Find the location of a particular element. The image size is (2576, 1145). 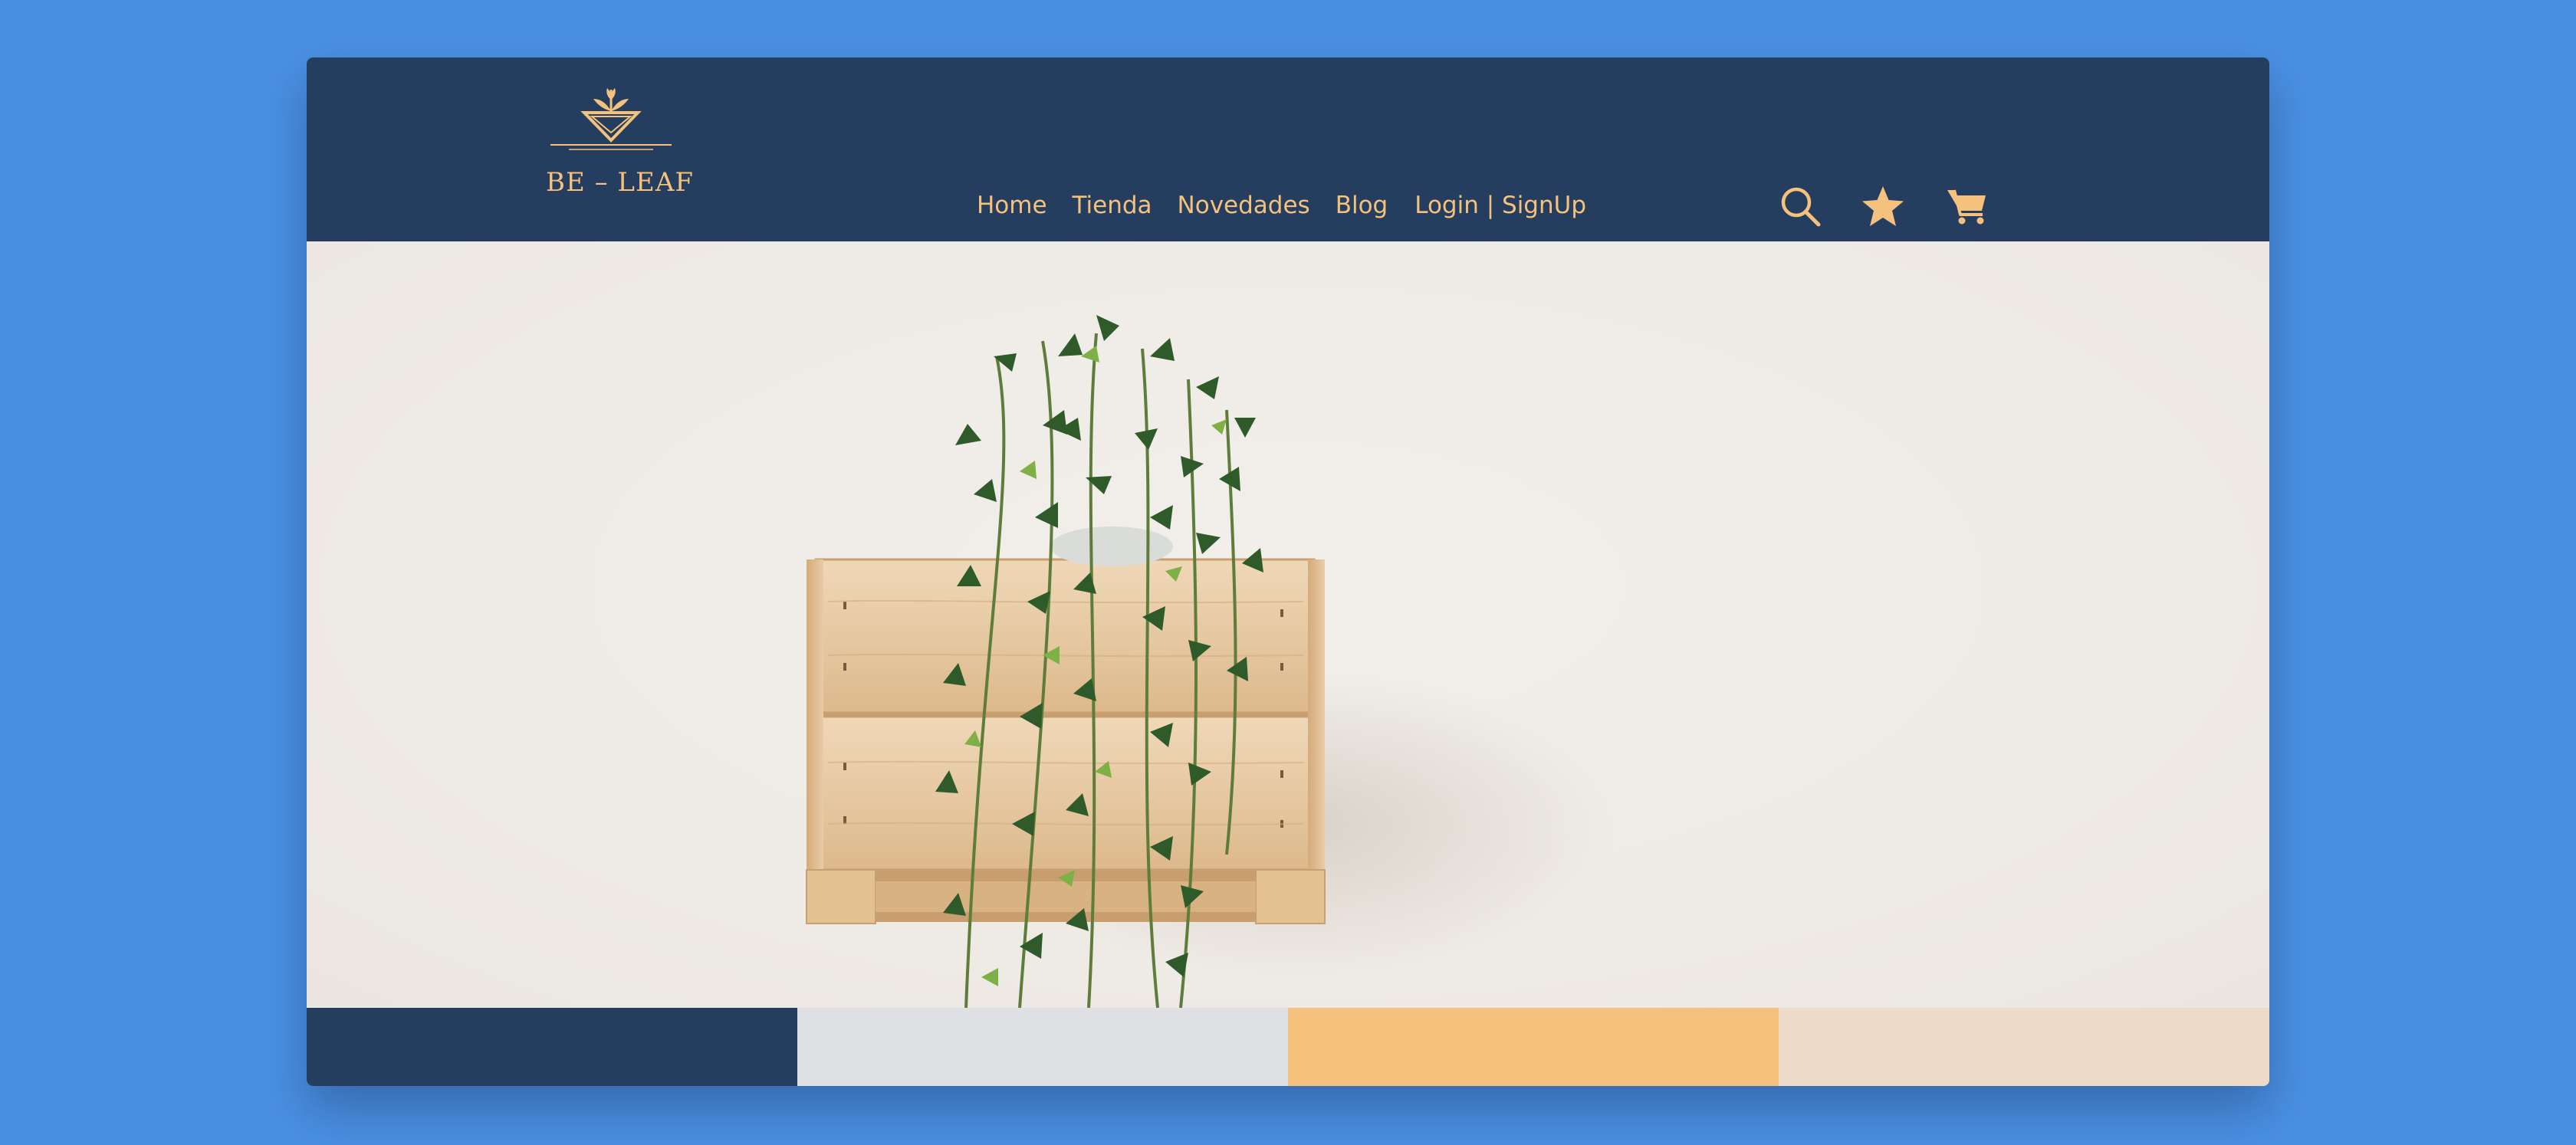

nav-tienda-link: Tienda is located at coordinates (1113, 205).